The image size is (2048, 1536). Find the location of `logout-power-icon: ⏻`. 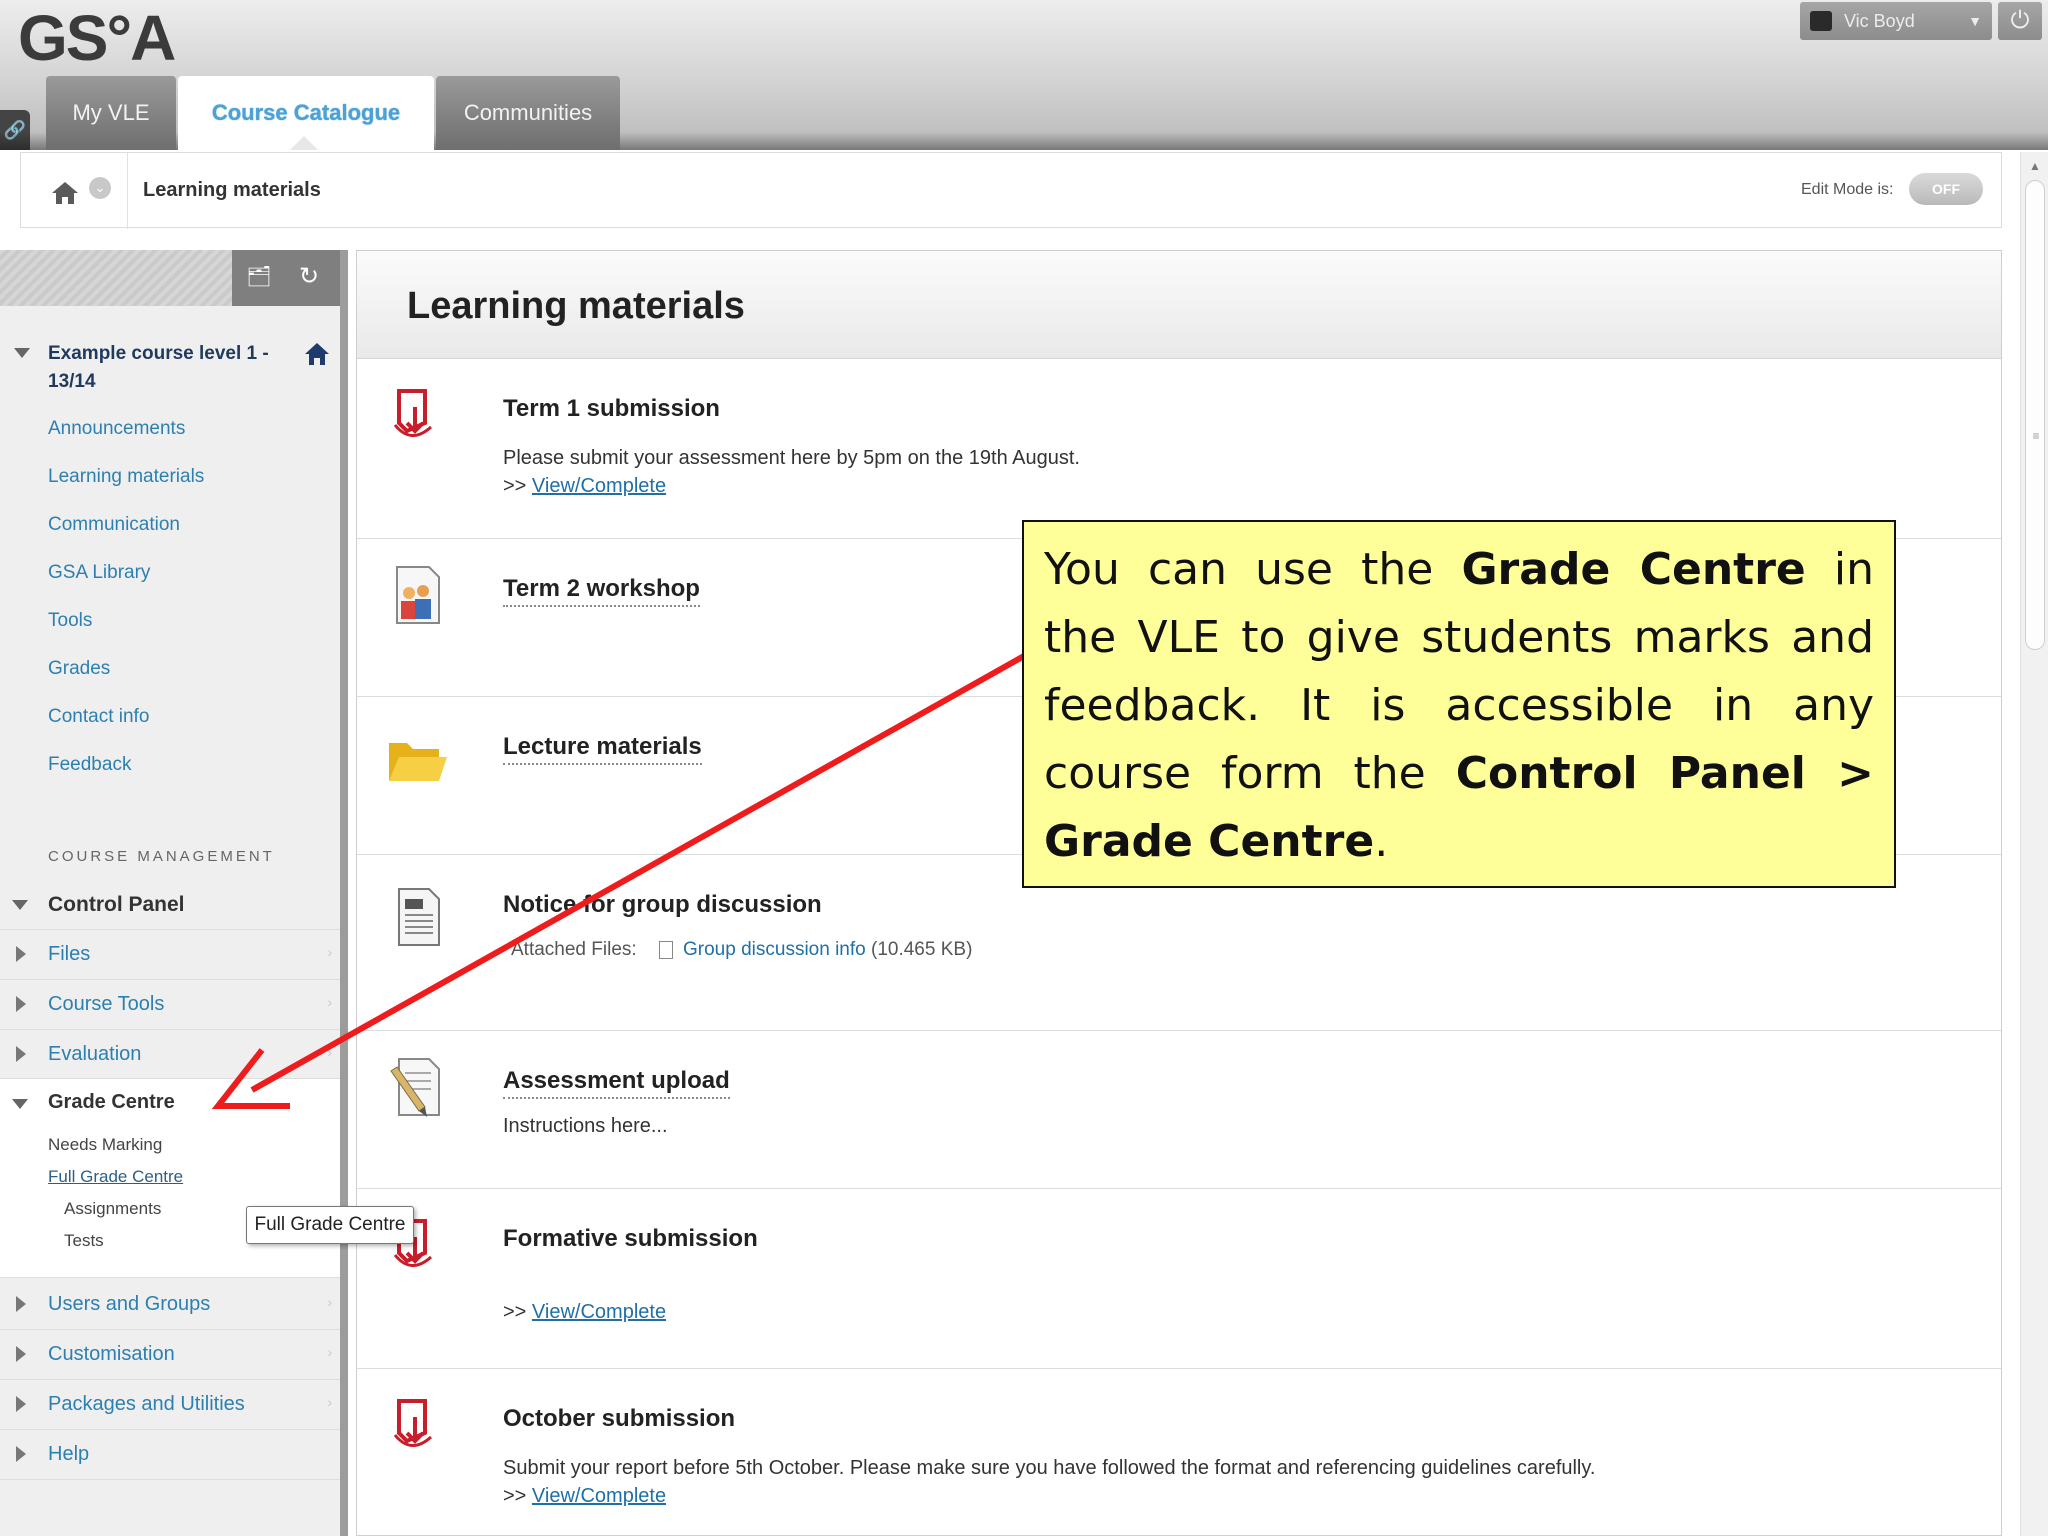

logout-power-icon: ⏻ is located at coordinates (2020, 21).